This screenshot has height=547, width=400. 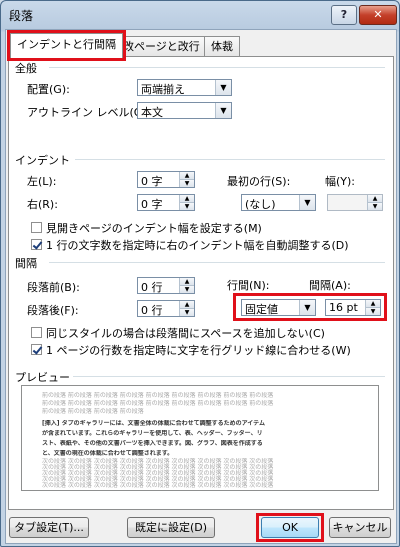 What do you see at coordinates (278, 202) in the screenshot?
I see `first-line-select: (なし) ▼` at bounding box center [278, 202].